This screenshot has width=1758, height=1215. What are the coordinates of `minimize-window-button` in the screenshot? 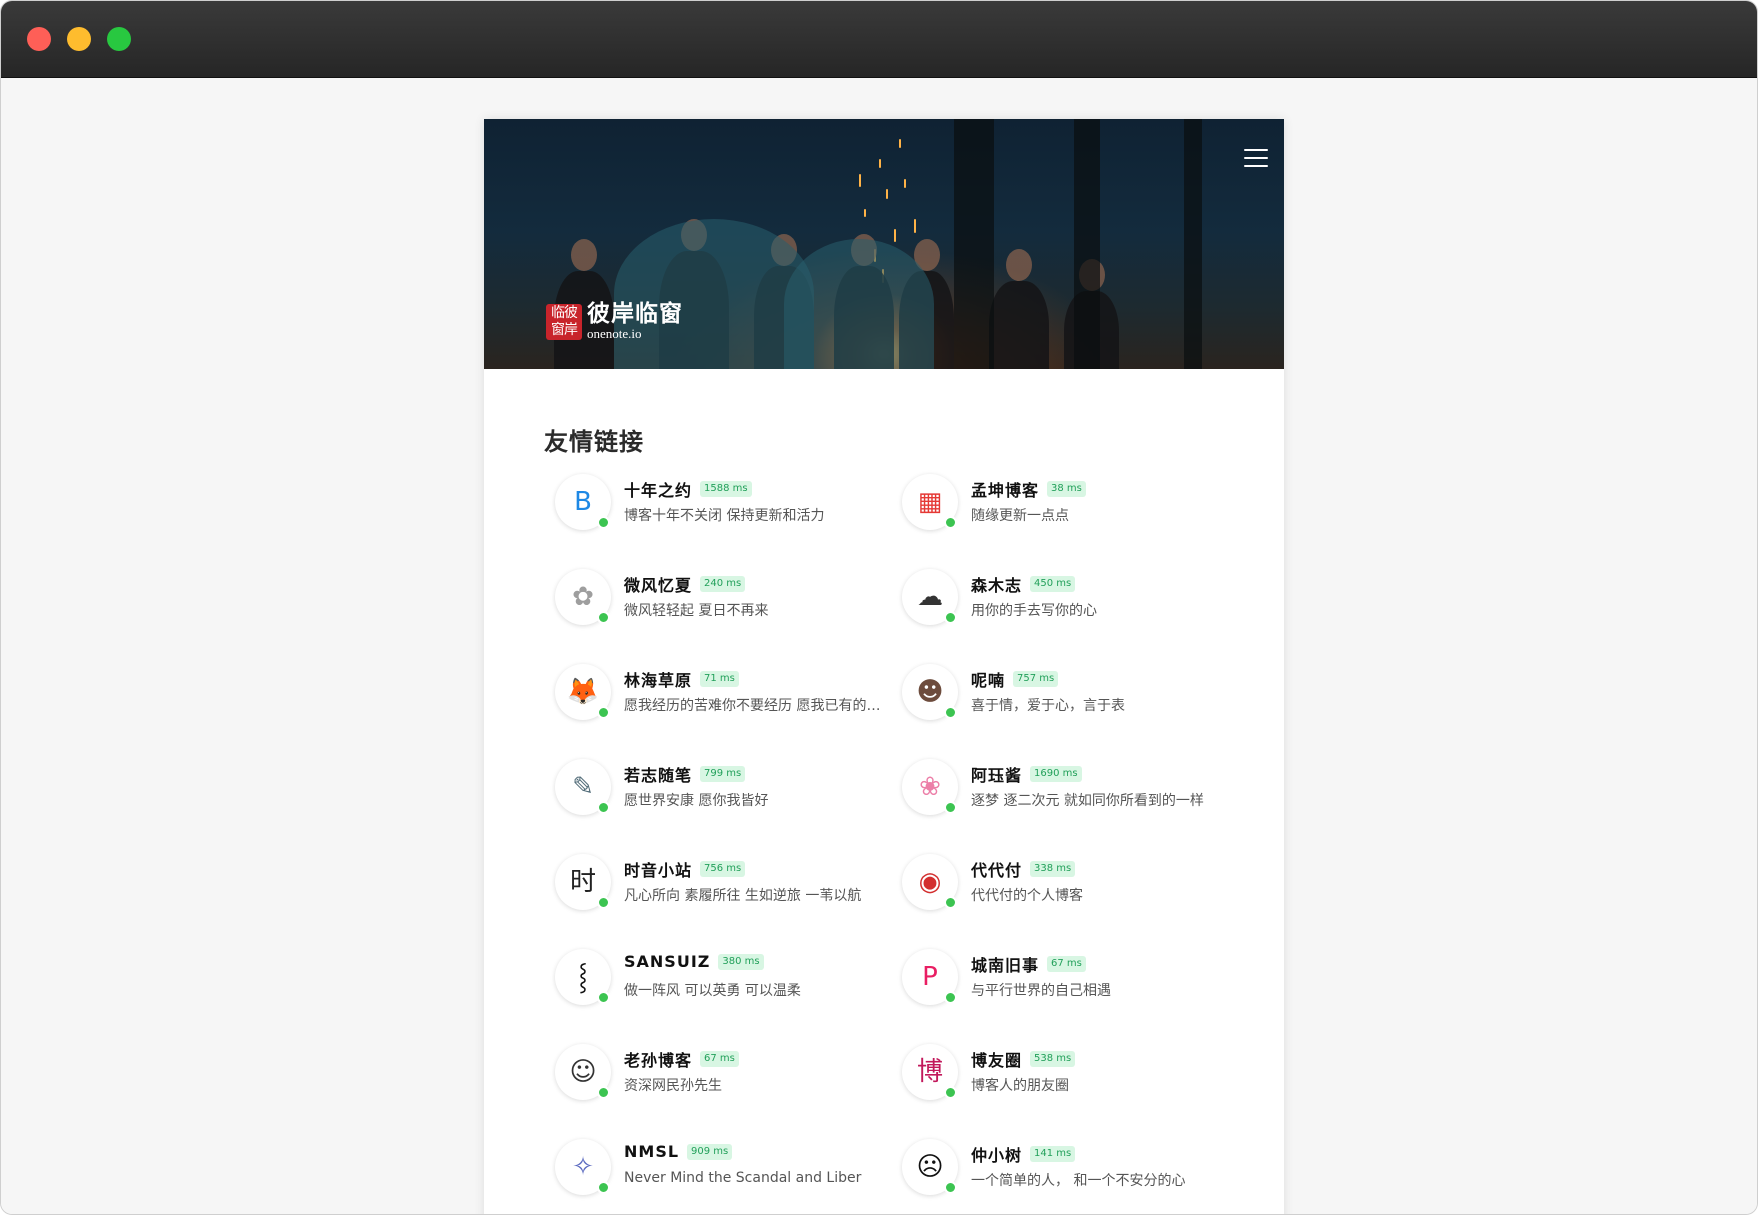 It's located at (79, 39).